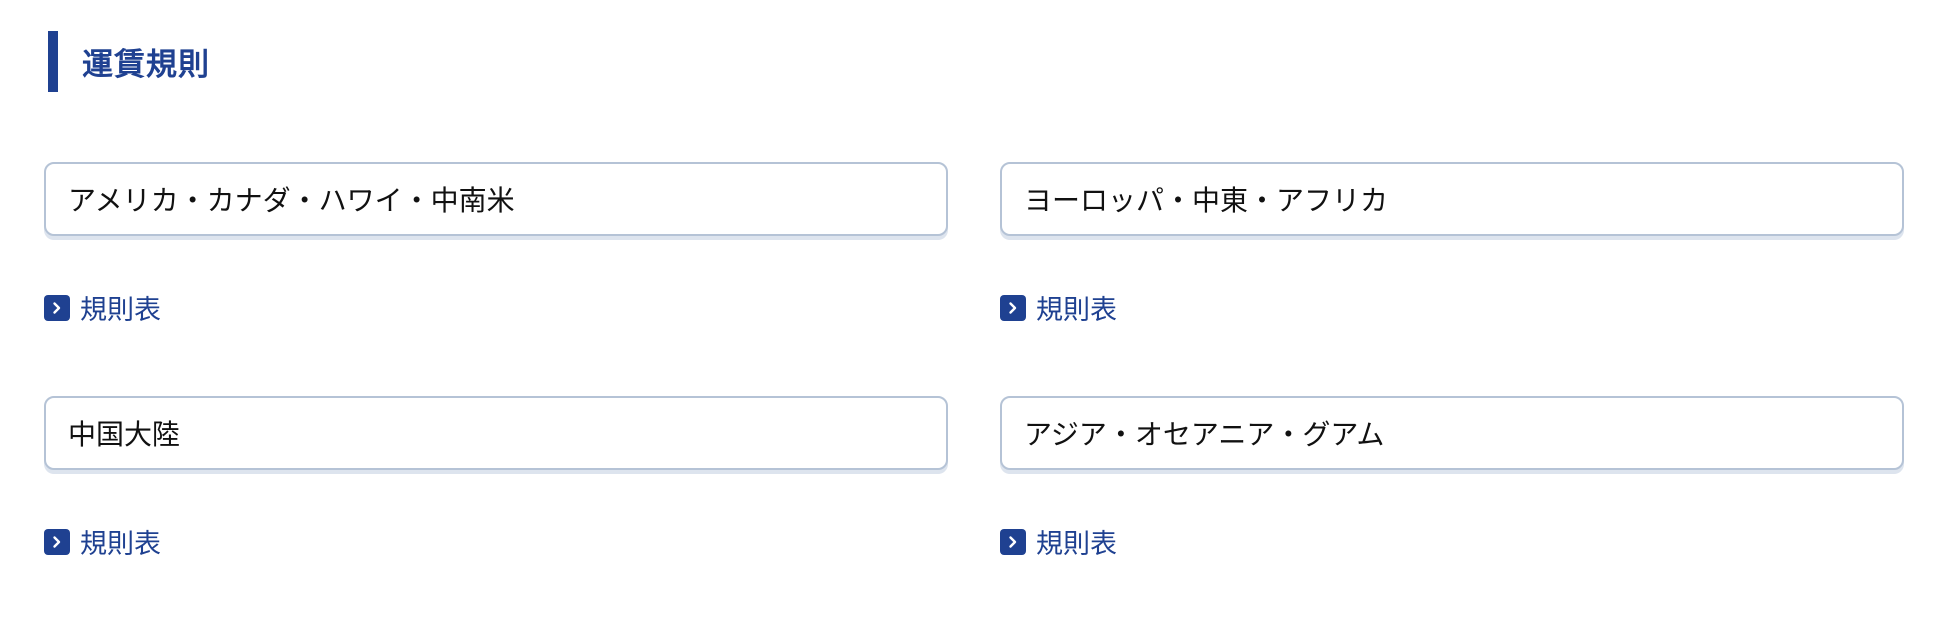  What do you see at coordinates (53, 61) in the screenshot?
I see `heading-accent-bar` at bounding box center [53, 61].